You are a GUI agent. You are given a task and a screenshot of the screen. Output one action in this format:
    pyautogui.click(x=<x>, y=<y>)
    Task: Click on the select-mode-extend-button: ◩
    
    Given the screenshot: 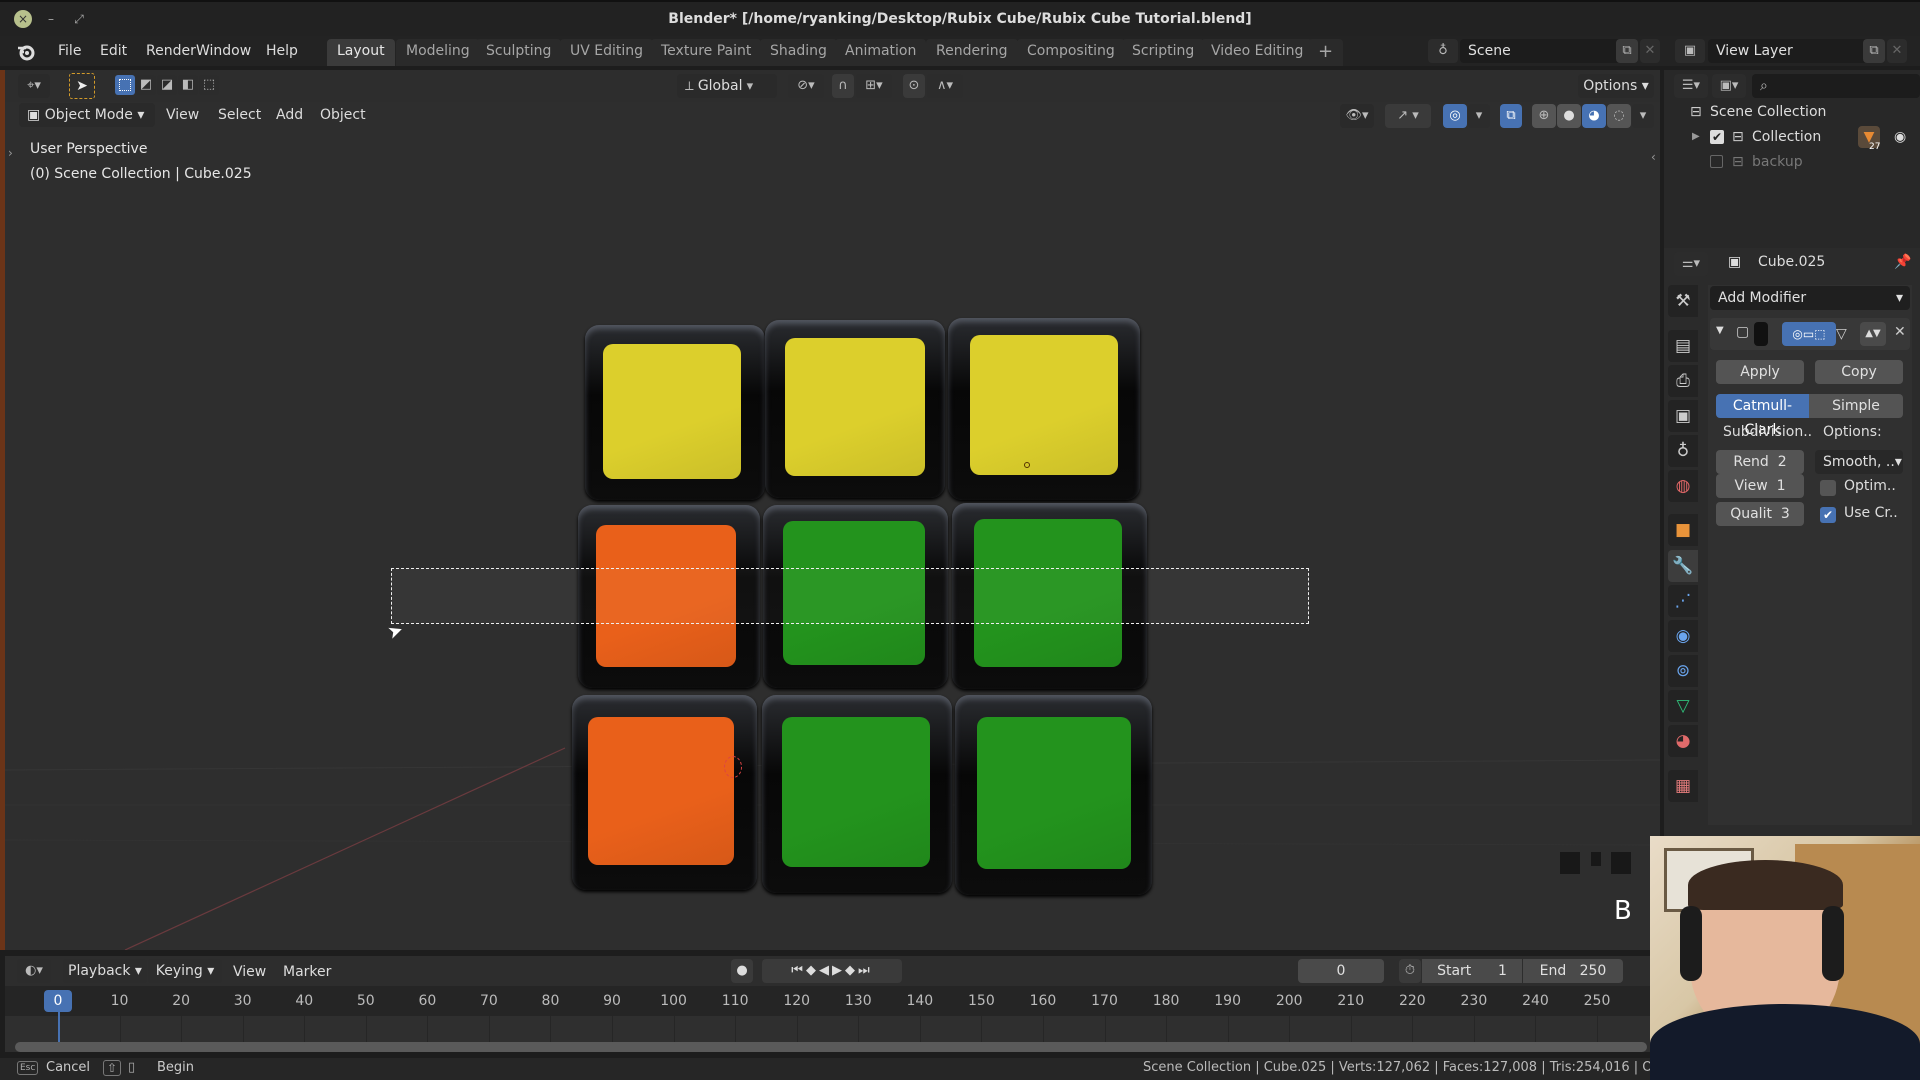 What is the action you would take?
    pyautogui.click(x=146, y=85)
    